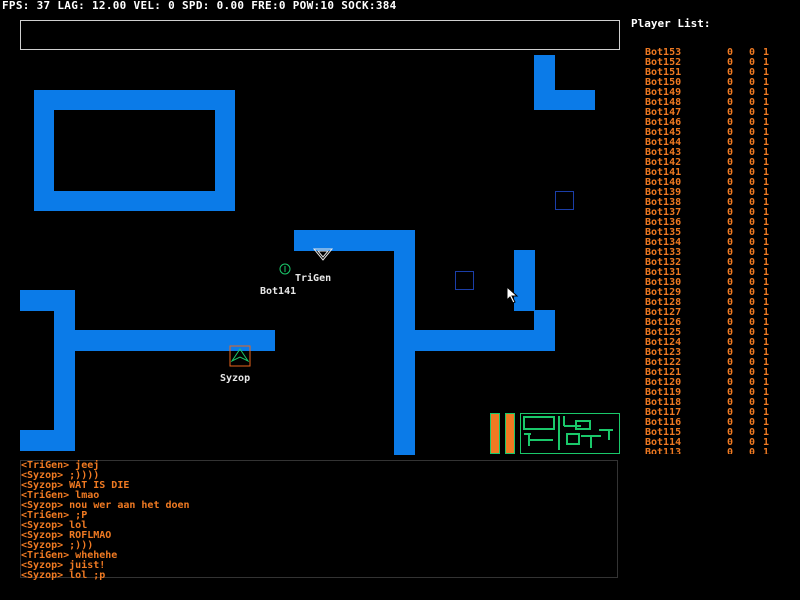 Image resolution: width=800 pixels, height=600 pixels. What do you see at coordinates (278, 291) in the screenshot?
I see `ship-label-bot141: Bot141` at bounding box center [278, 291].